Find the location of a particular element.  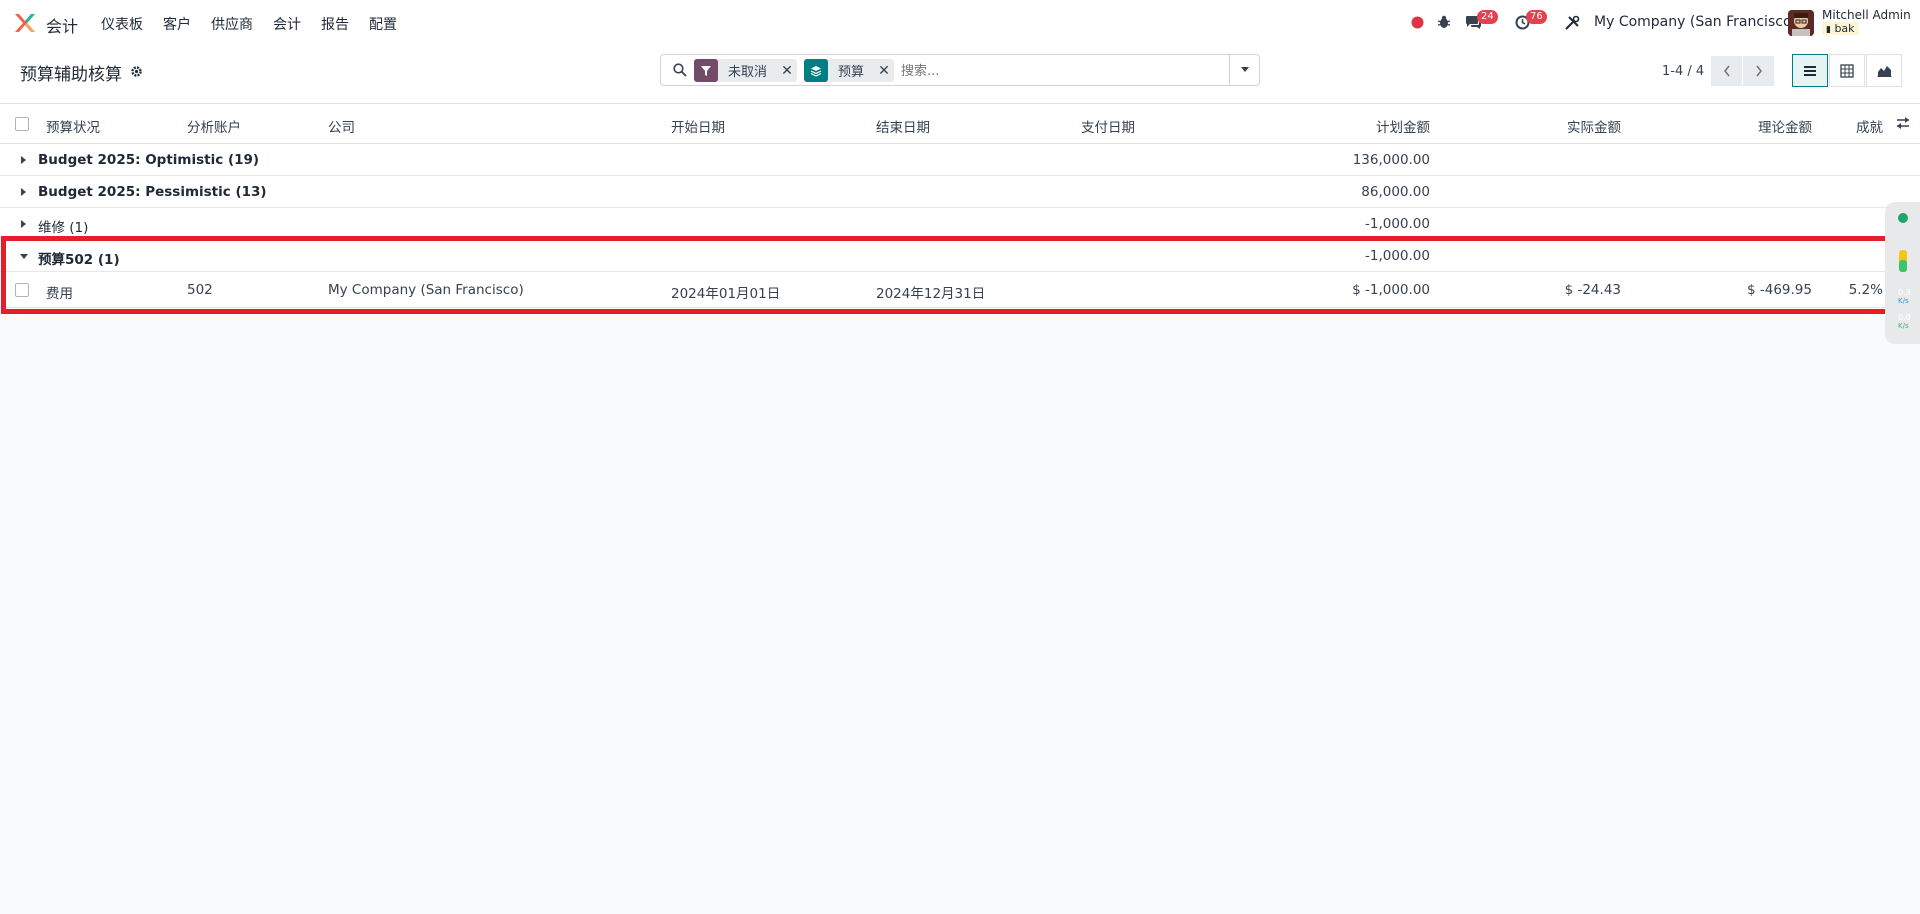

area-chart-icon is located at coordinates (1884, 71).